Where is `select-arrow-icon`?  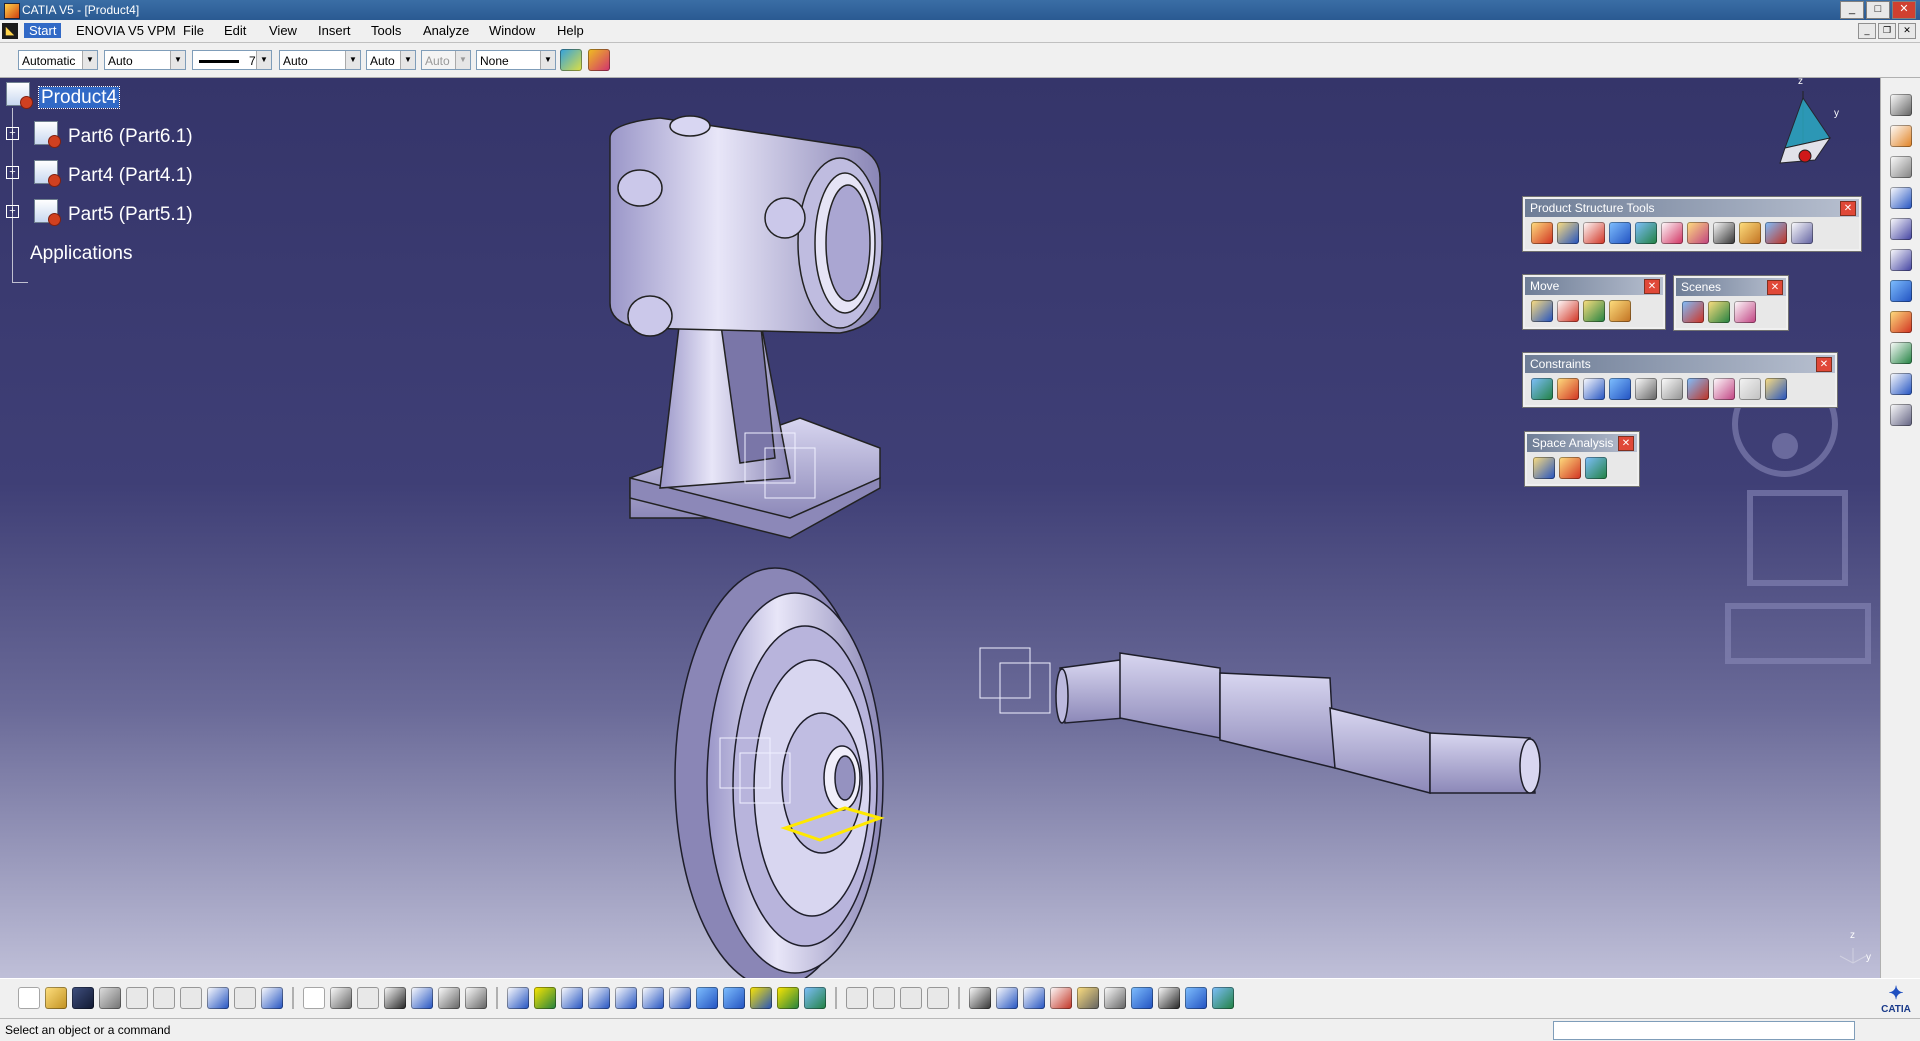
select-arrow-icon is located at coordinates (1901, 136).